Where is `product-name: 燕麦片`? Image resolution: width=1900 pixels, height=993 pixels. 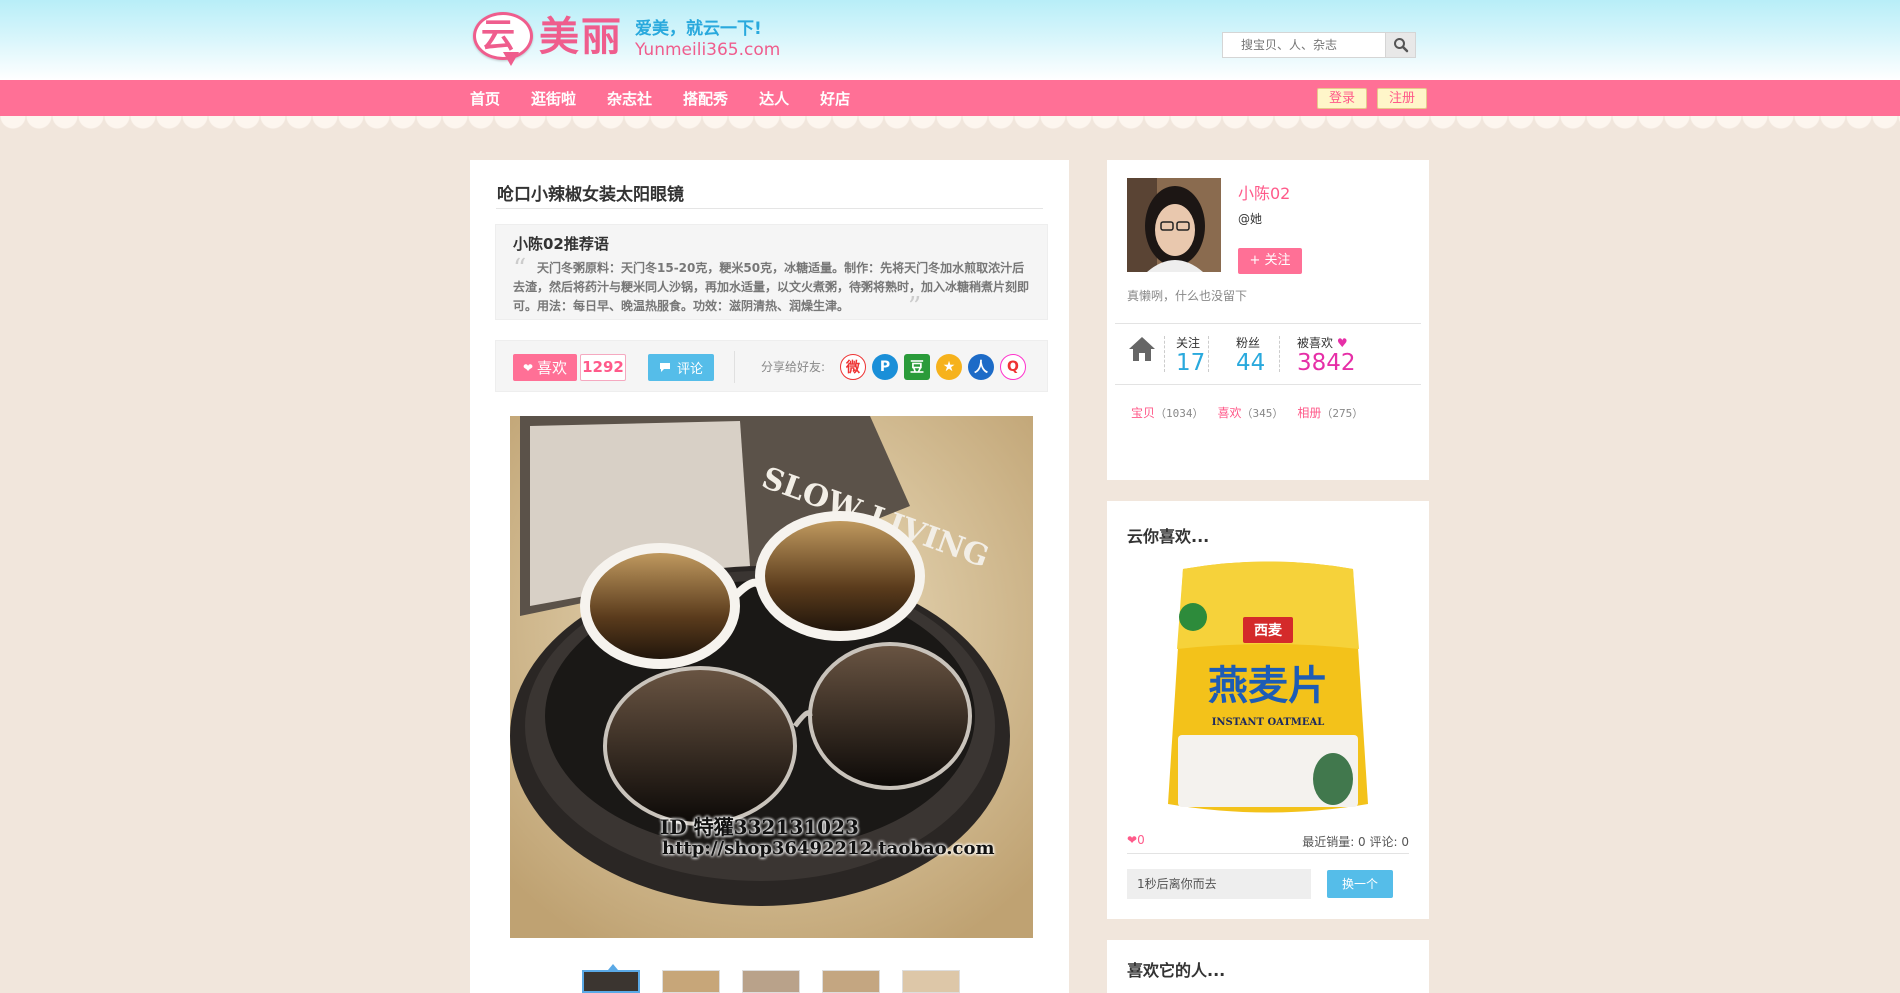 product-name: 燕麦片 is located at coordinates (1268, 685).